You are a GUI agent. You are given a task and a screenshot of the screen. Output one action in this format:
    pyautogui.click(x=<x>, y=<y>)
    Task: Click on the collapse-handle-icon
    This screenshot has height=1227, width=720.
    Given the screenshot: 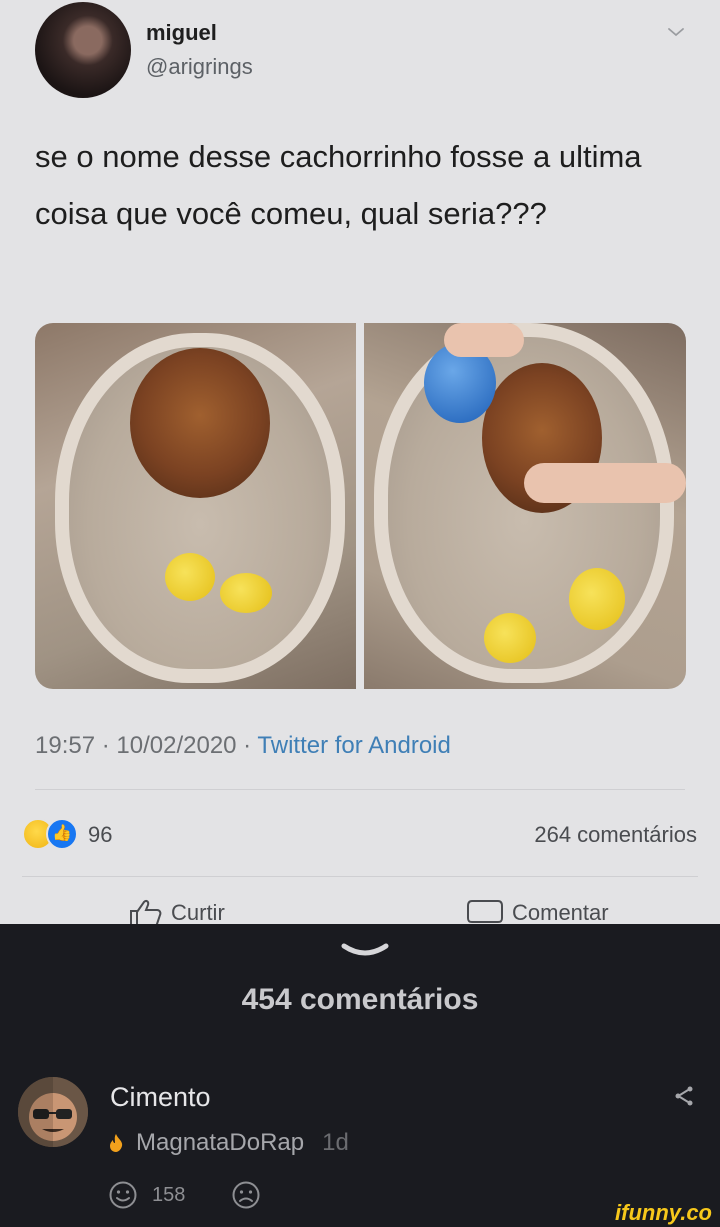 What is the action you would take?
    pyautogui.click(x=365, y=952)
    